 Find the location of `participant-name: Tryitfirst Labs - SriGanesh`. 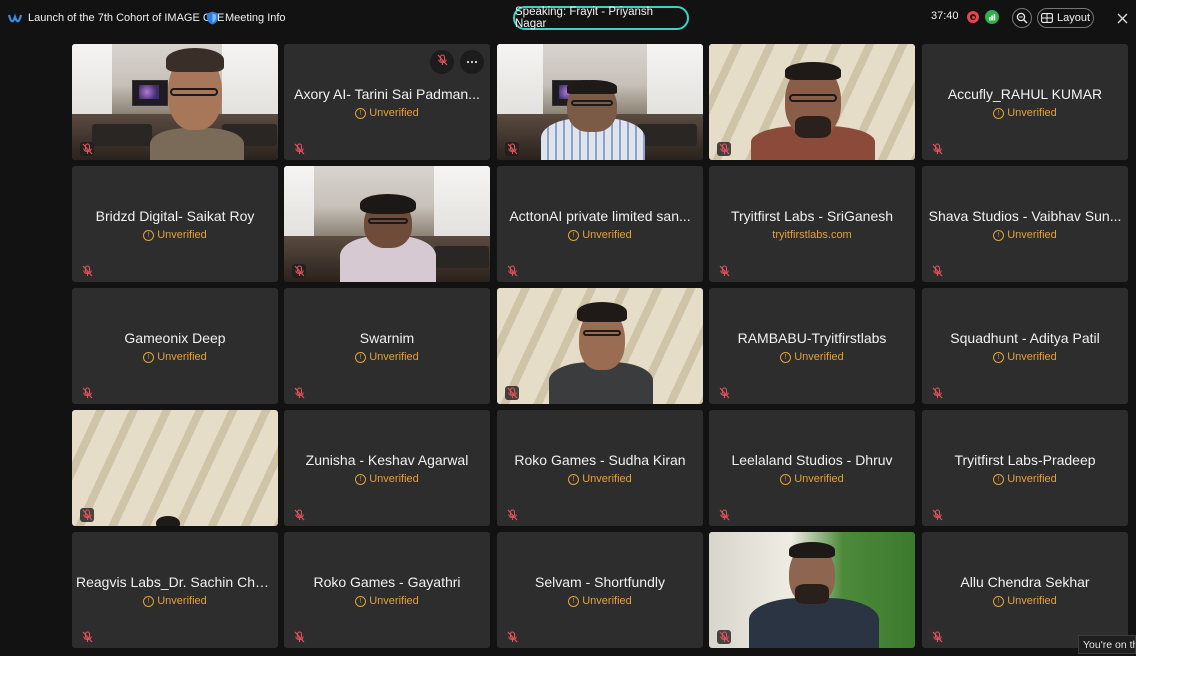

participant-name: Tryitfirst Labs - SriGanesh is located at coordinates (812, 216).